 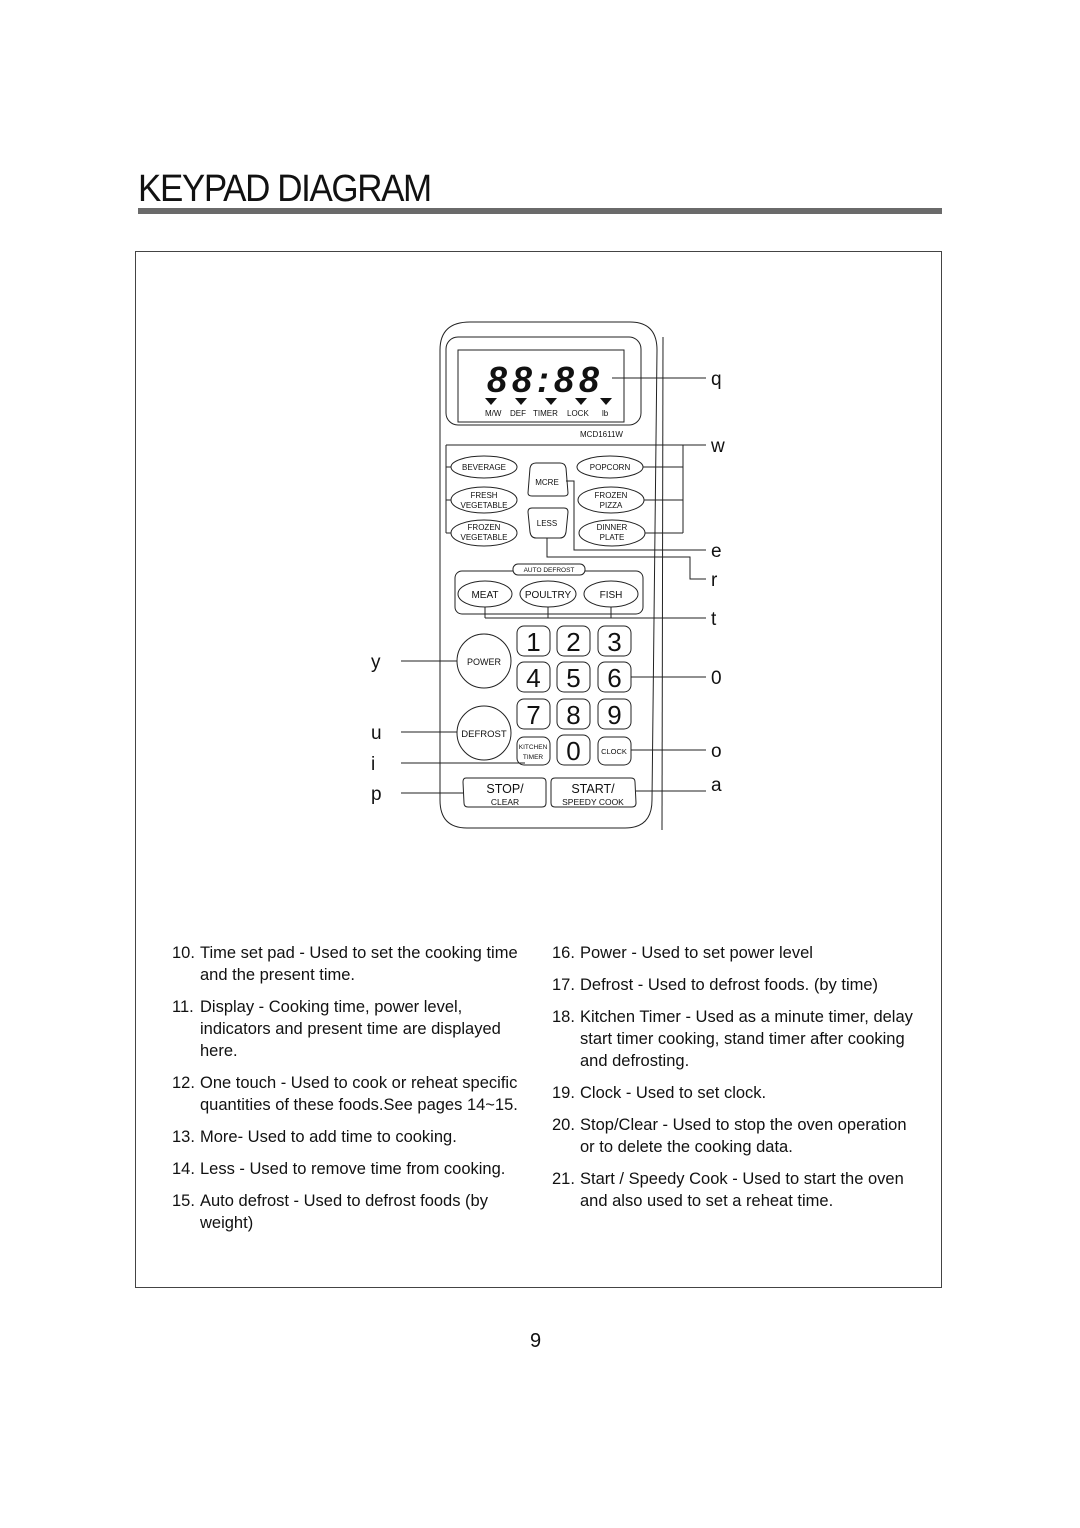 I want to click on model-number: MCD1611W, so click(x=601, y=434).